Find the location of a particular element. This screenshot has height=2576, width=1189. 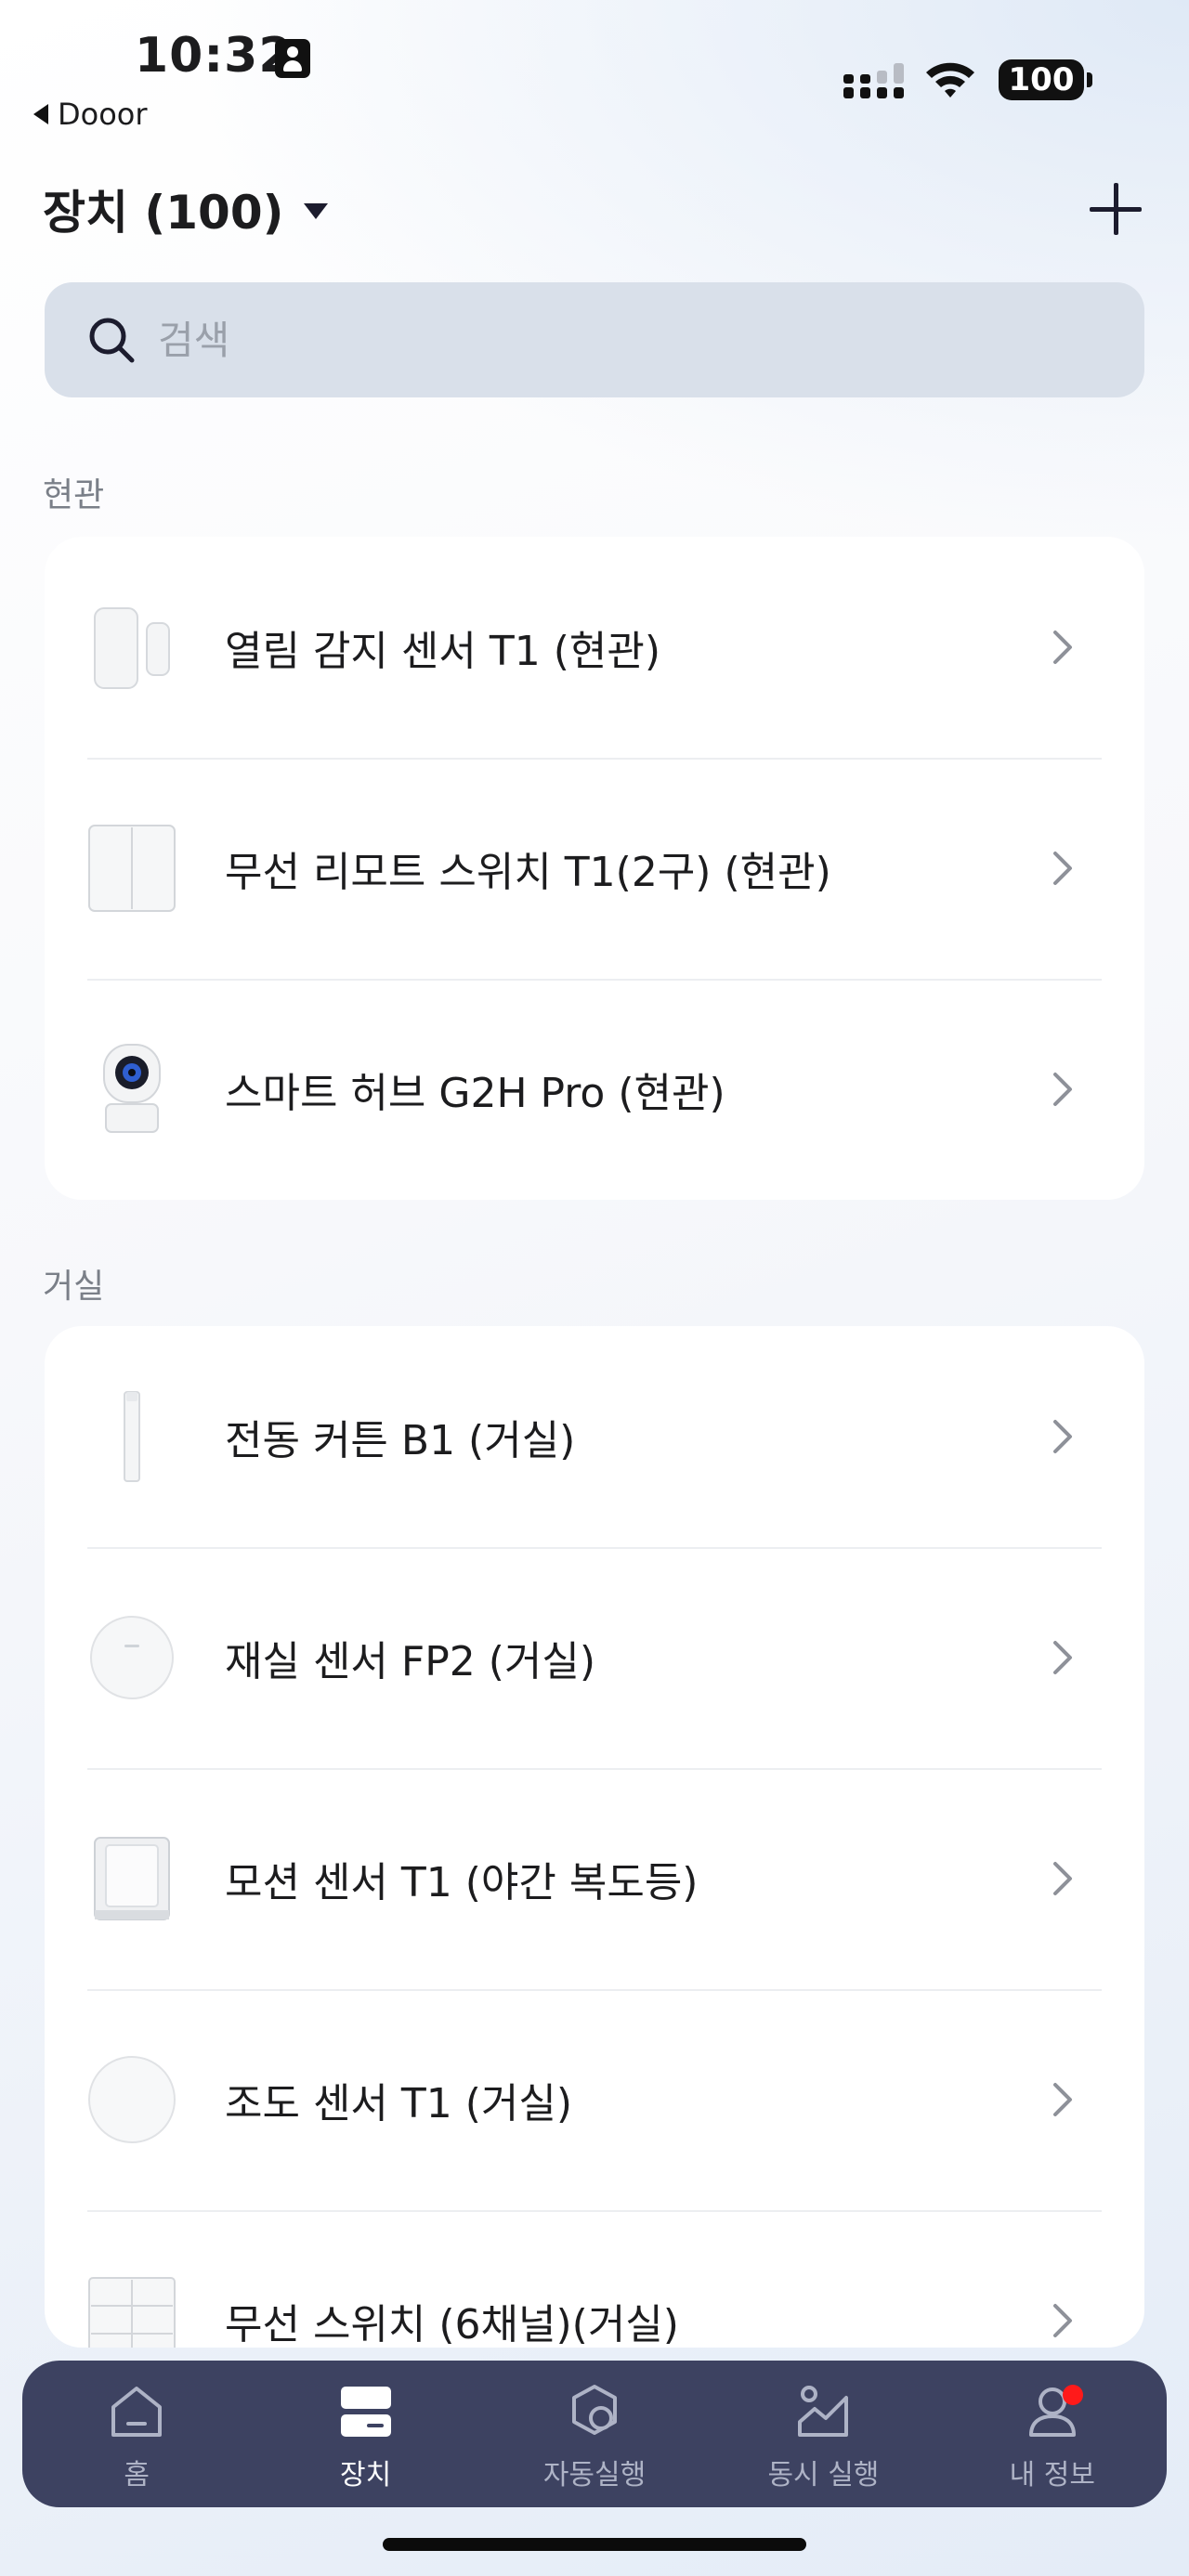

notification-badge is located at coordinates (1073, 2395).